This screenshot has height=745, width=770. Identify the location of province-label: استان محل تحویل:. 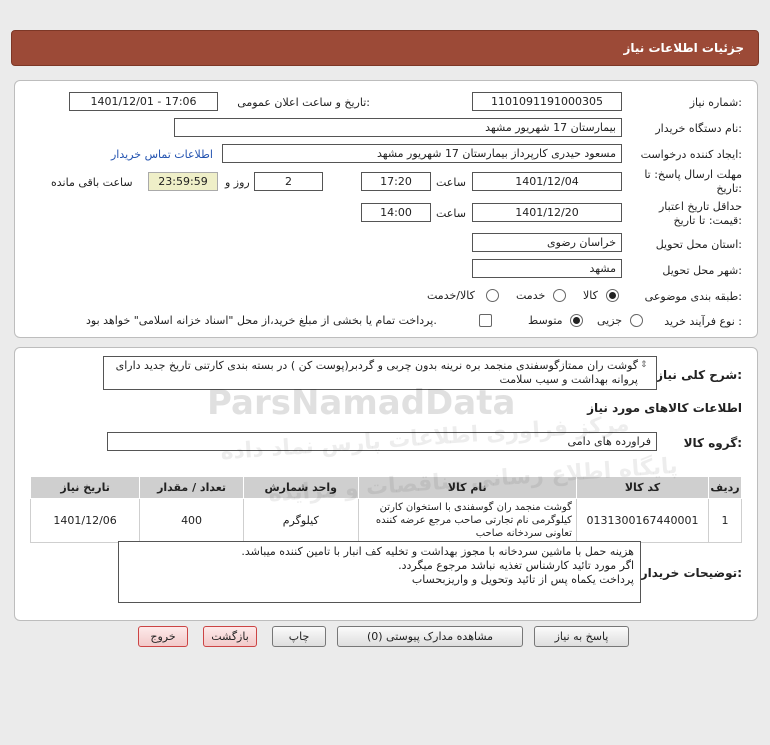
(698, 244).